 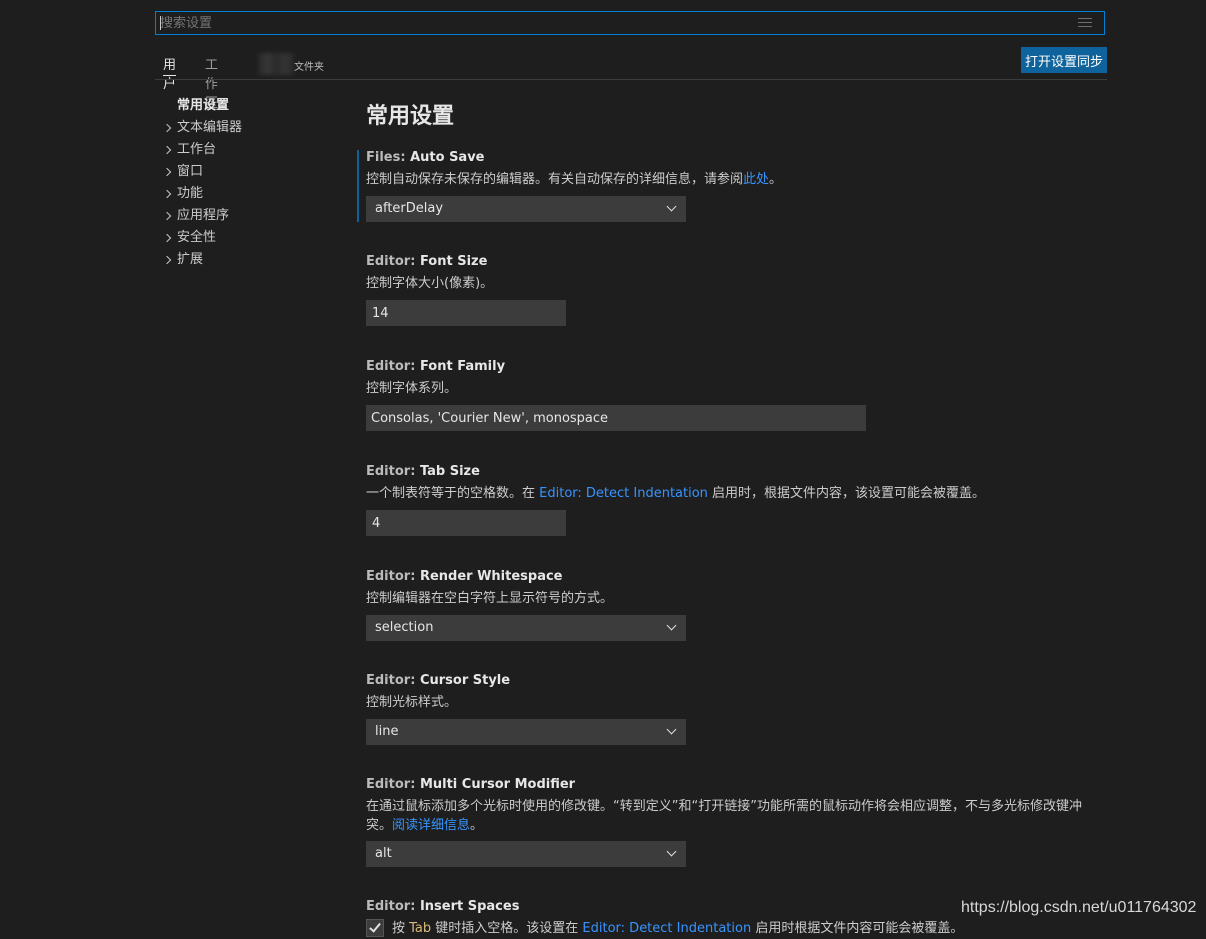 I want to click on setting-editor-cursor-style: Editor: Cursor Style 控制光标样式。 line, so click(x=526, y=708).